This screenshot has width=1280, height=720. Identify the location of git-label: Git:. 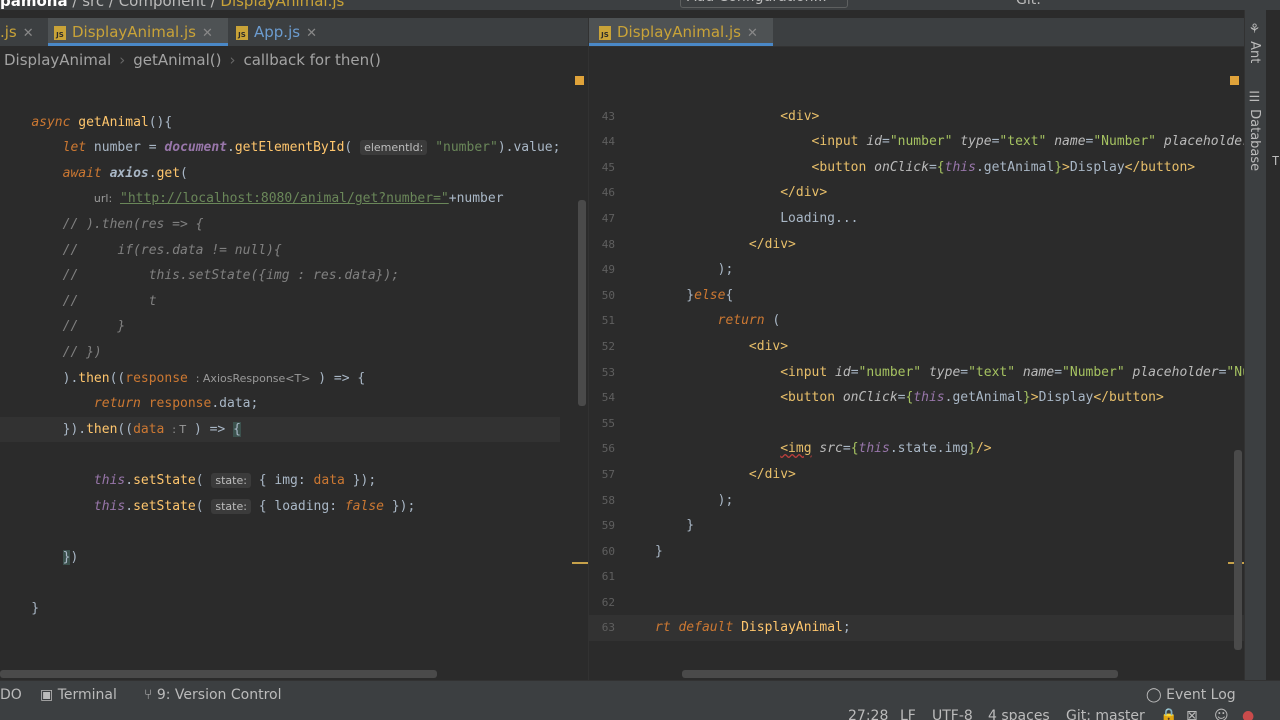
(1028, 4).